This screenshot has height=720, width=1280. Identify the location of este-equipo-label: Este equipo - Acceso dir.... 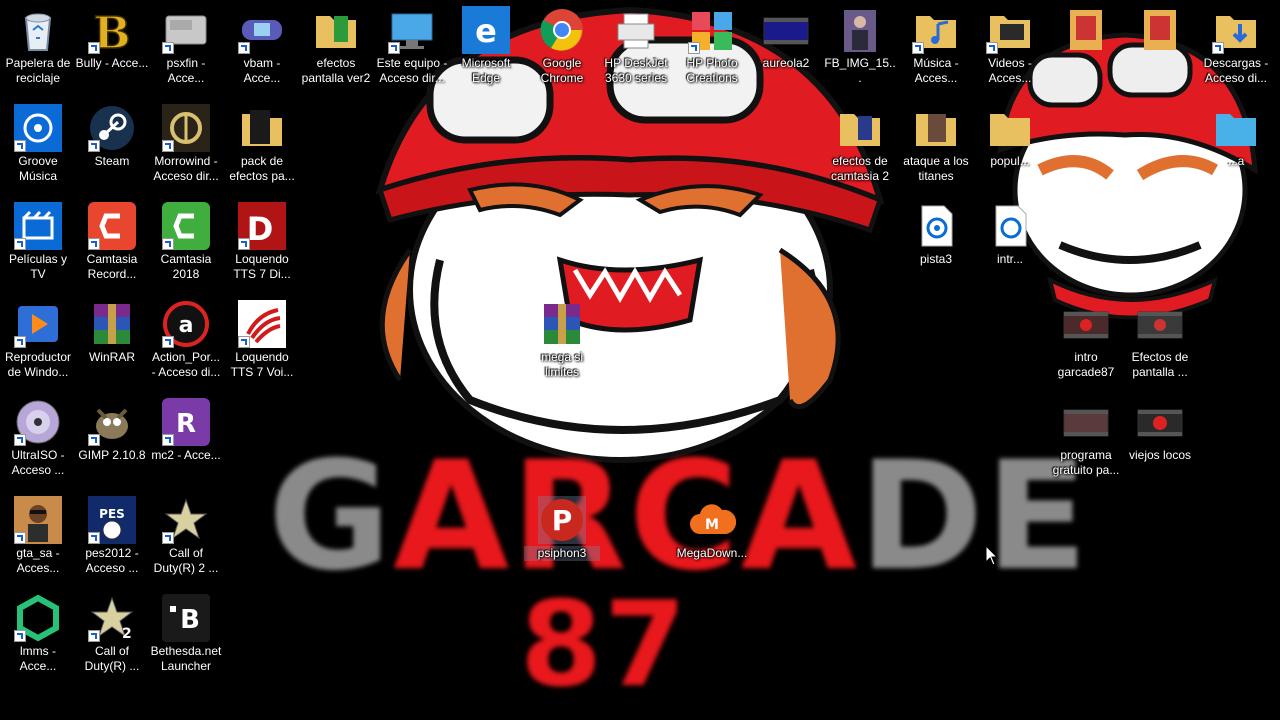
(412, 70).